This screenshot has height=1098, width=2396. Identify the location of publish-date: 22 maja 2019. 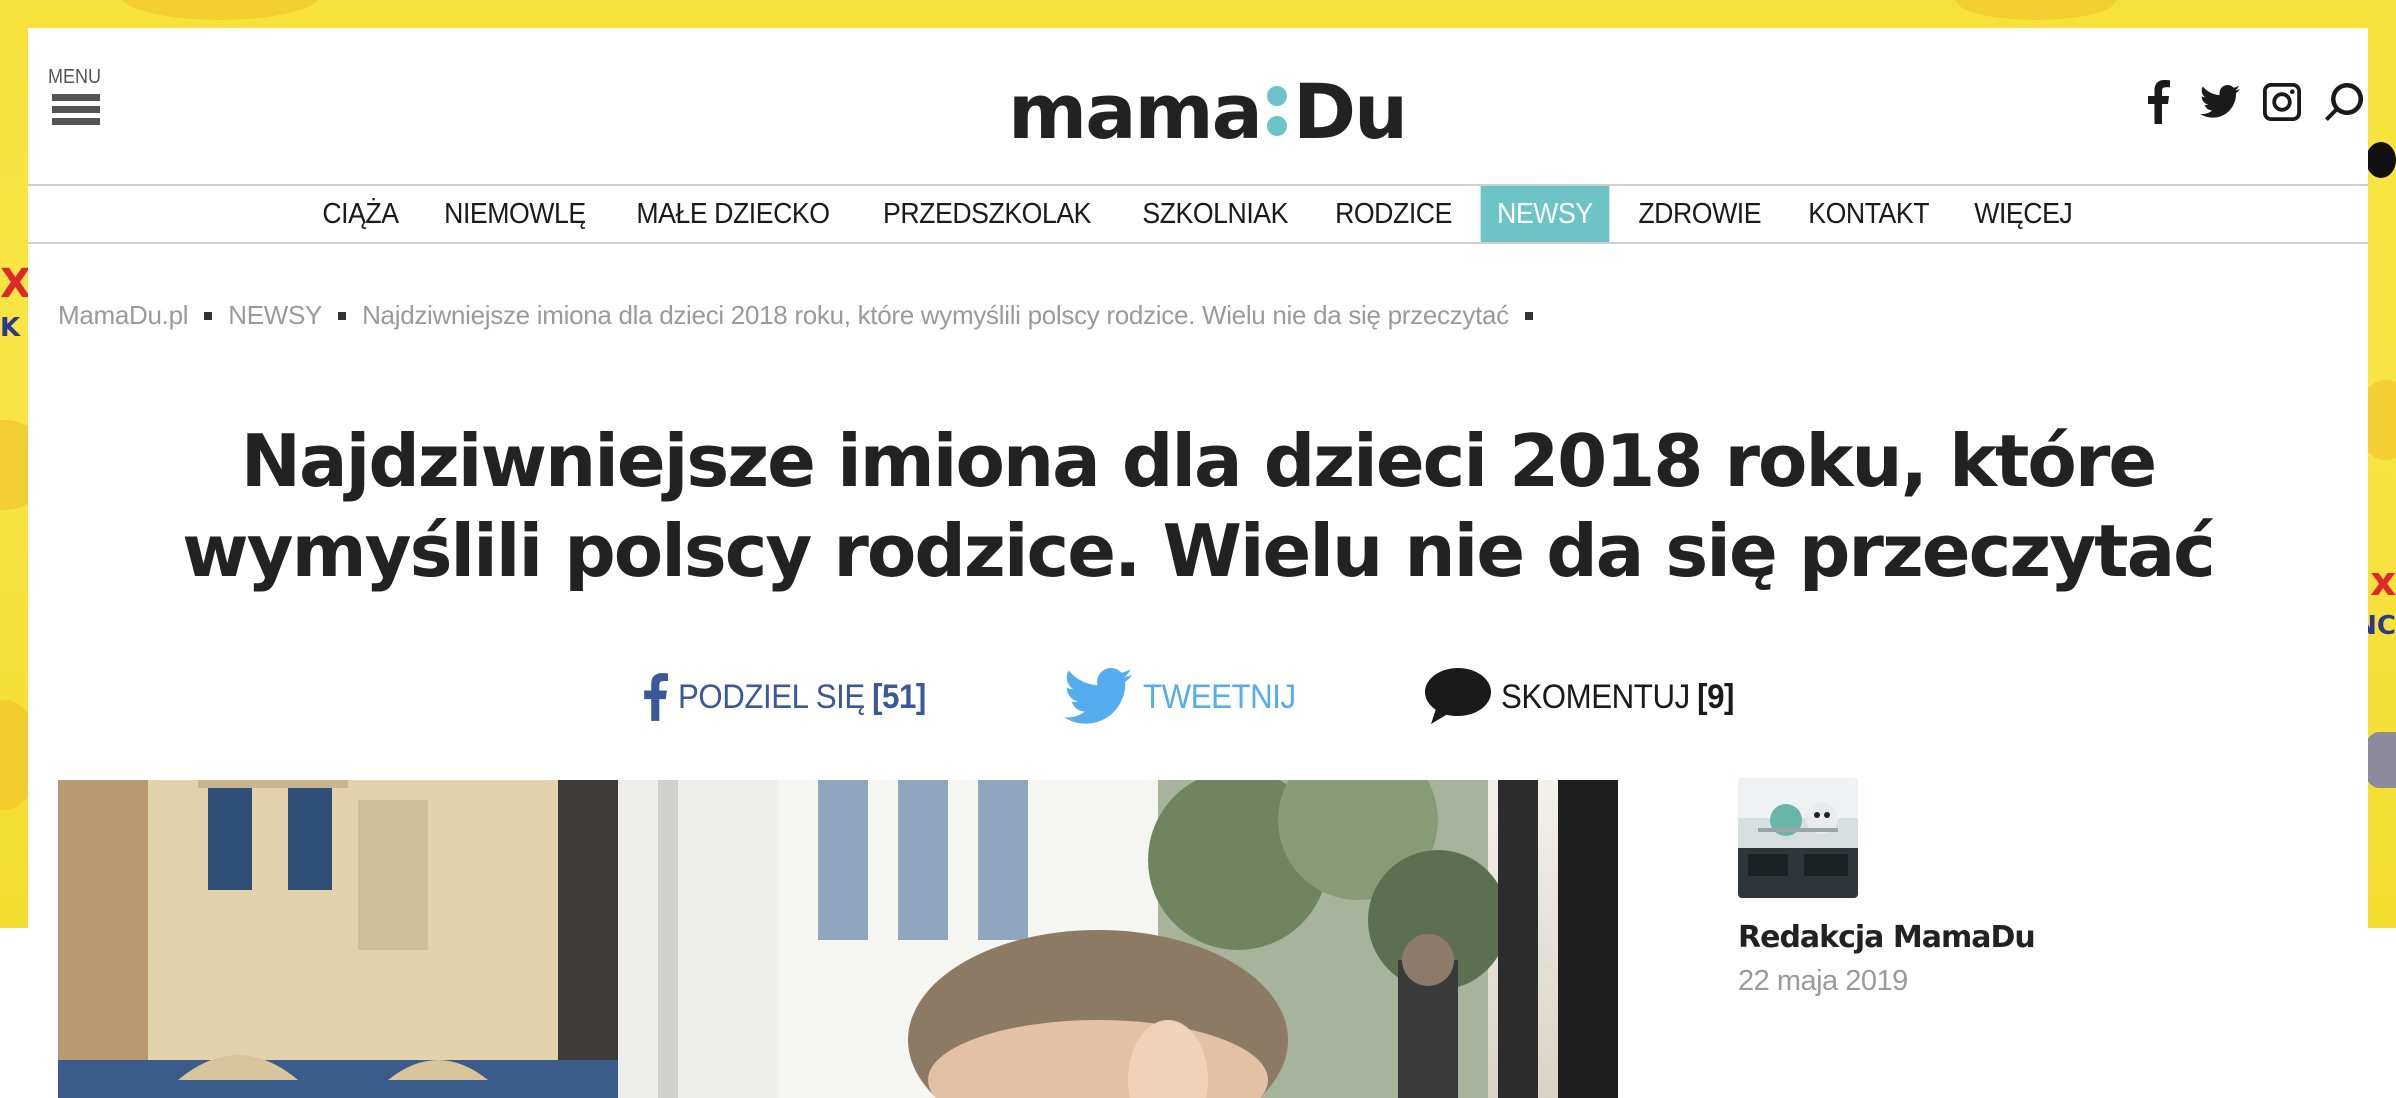
(1823, 981).